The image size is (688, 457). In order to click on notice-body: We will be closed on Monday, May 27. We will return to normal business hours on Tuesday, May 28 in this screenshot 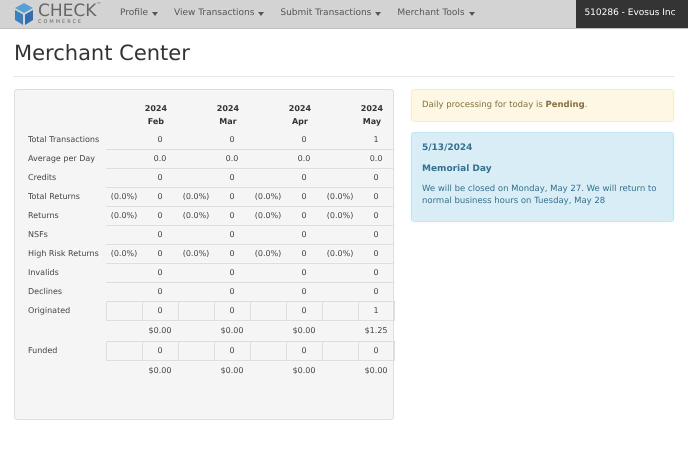, I will do `click(540, 195)`.